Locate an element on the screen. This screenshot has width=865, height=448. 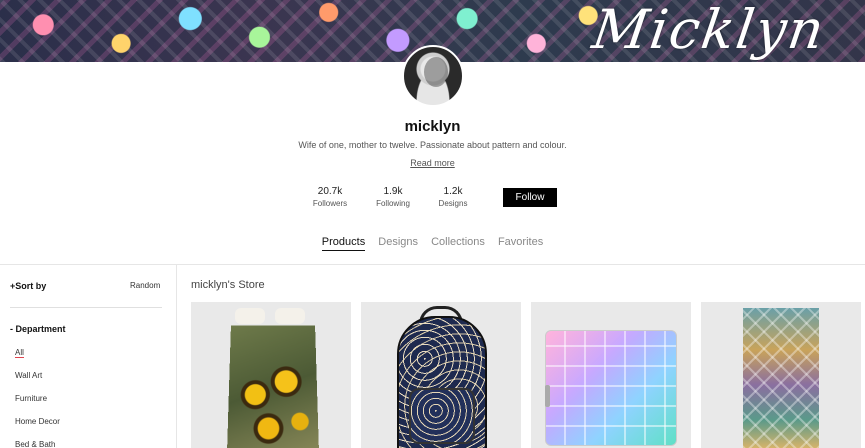
sidebar-divider is located at coordinates (176, 356).